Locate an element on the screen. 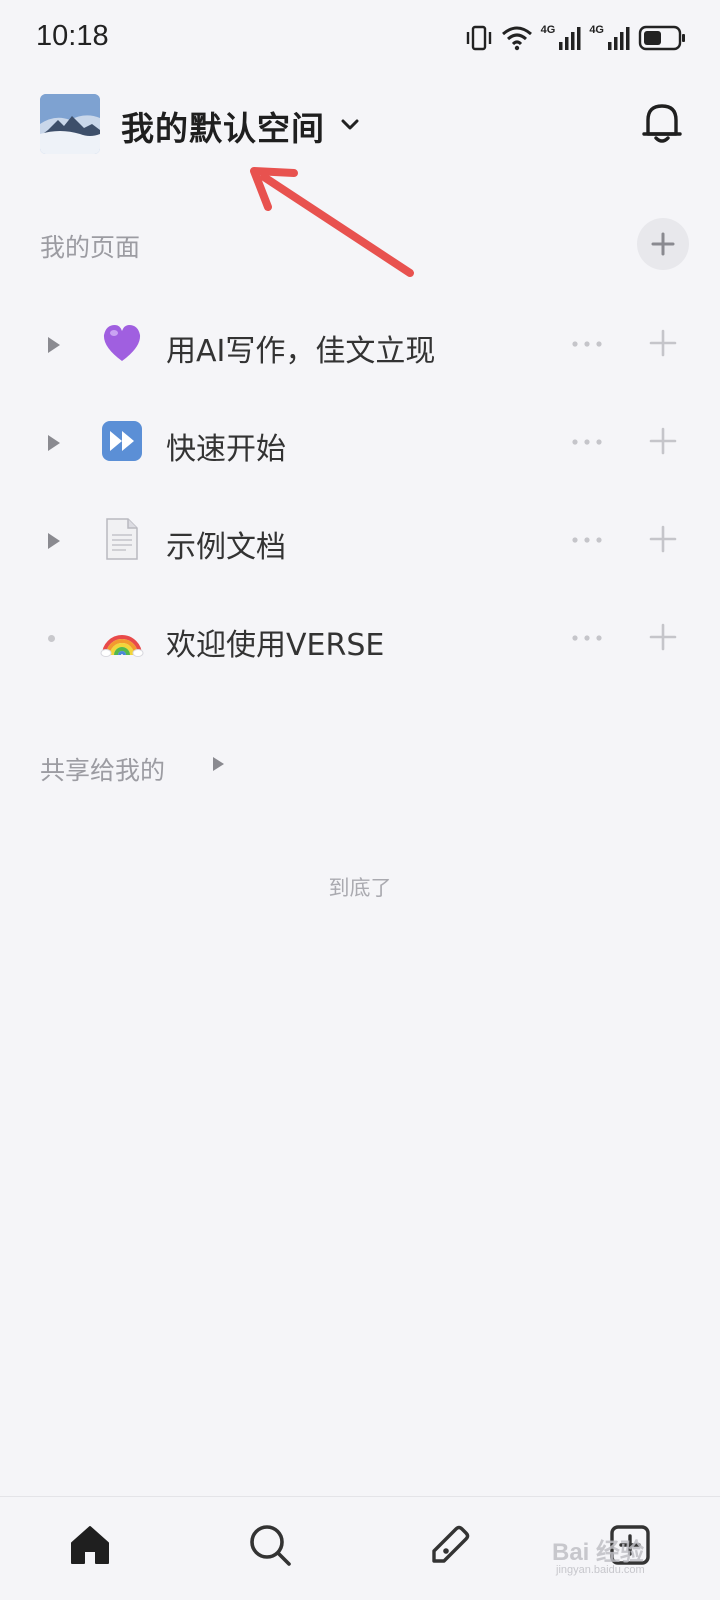  my-pages-title: 我的页面 is located at coordinates (90, 247).